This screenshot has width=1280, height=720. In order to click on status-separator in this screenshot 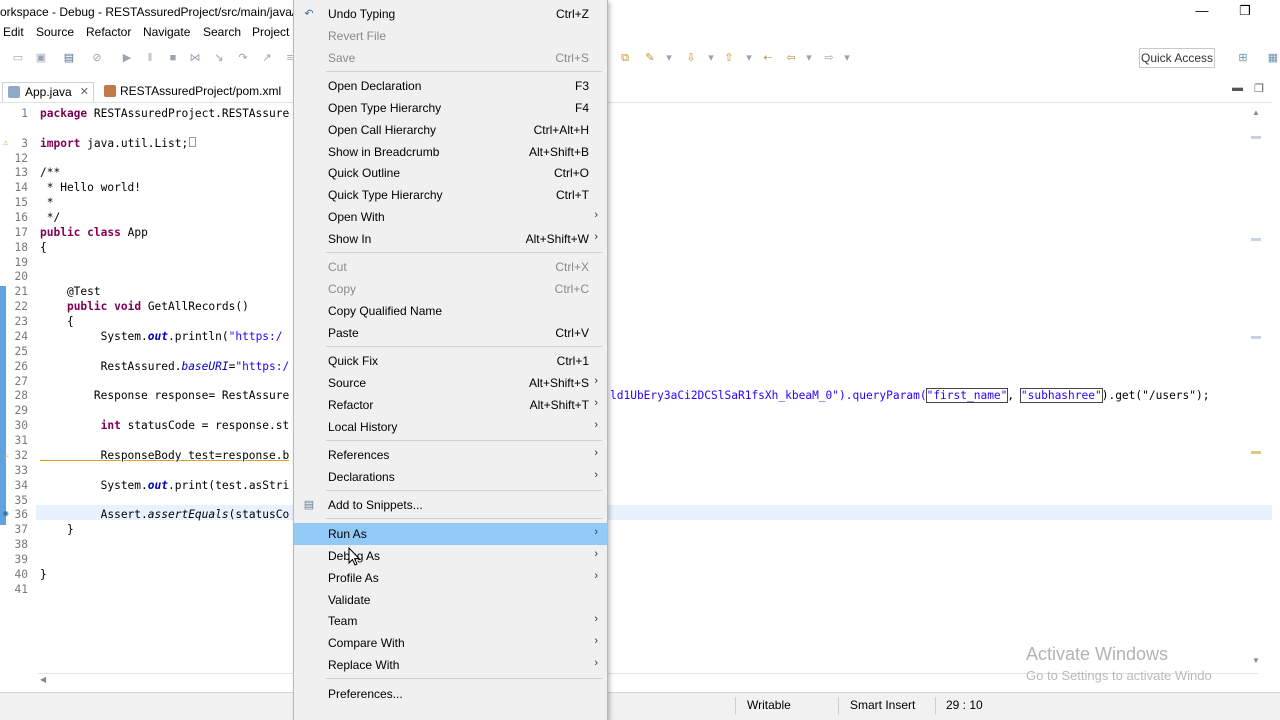, I will do `click(735, 706)`.